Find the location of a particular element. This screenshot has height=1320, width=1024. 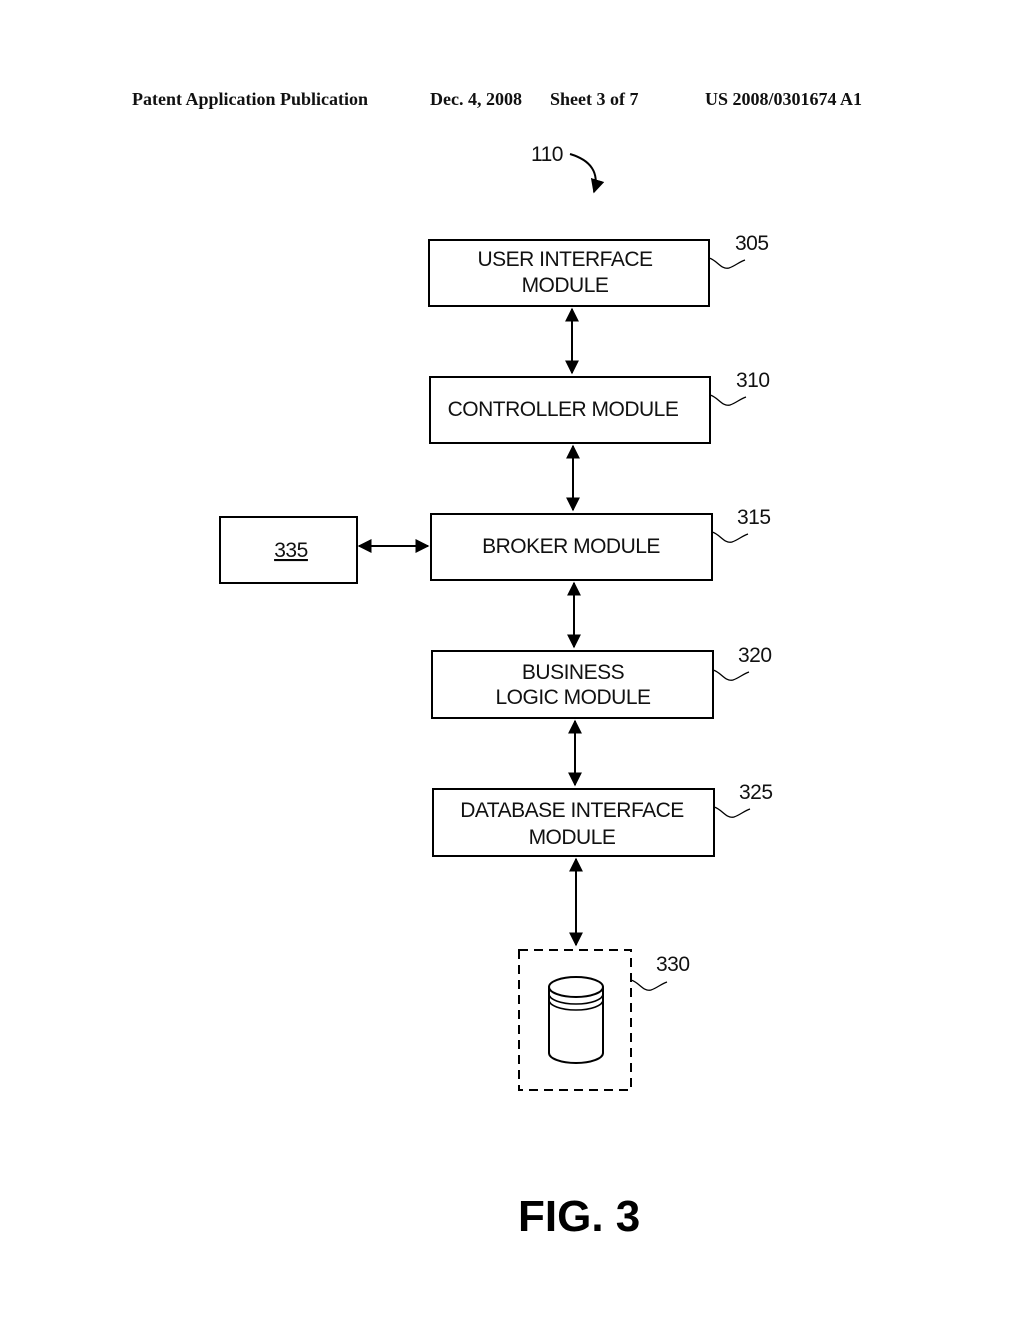

external-component-335: 335 is located at coordinates (288, 550).